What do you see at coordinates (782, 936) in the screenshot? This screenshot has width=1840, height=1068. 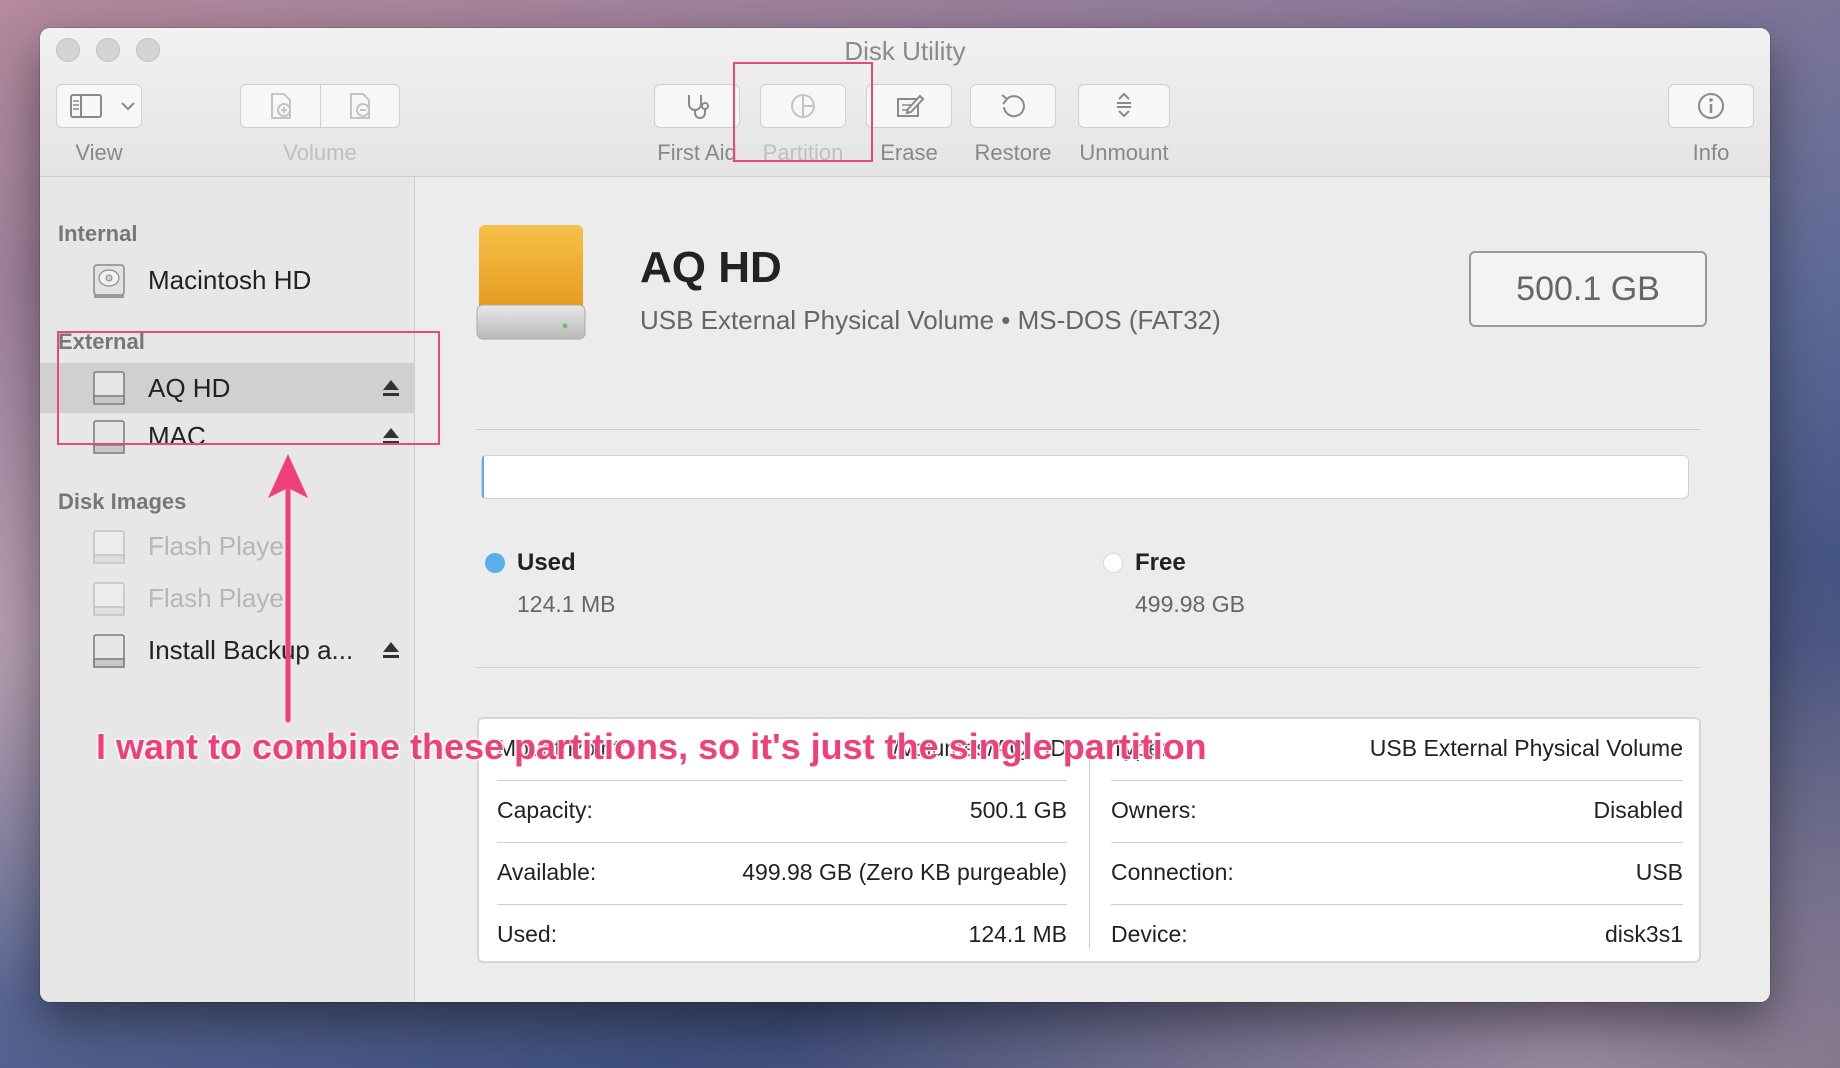 I see `table-row: Used: 124.1 MB` at bounding box center [782, 936].